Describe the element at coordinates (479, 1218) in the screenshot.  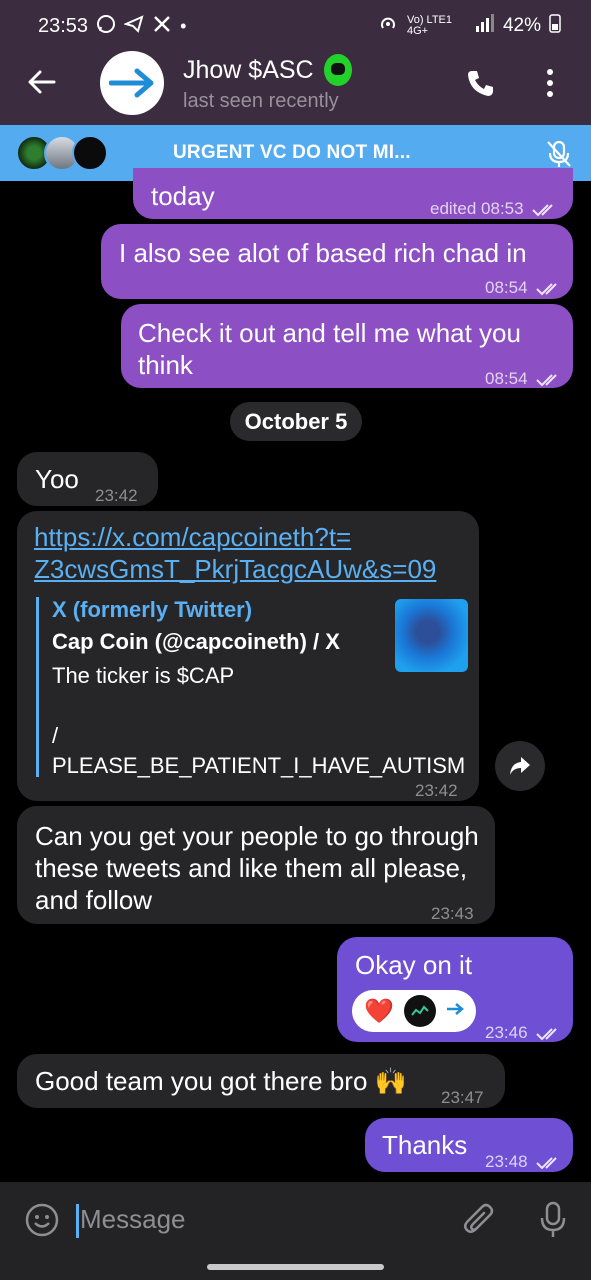
I see `paperclip-icon` at that location.